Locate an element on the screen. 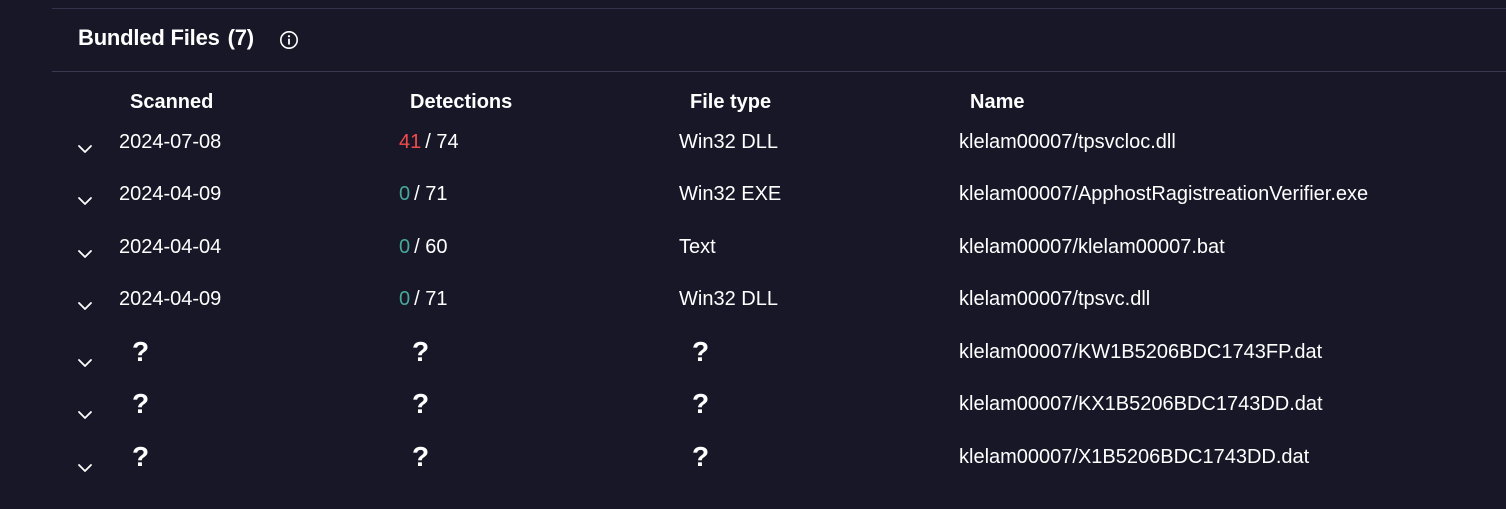 The image size is (1506, 509). detections-count: 41 is located at coordinates (410, 142).